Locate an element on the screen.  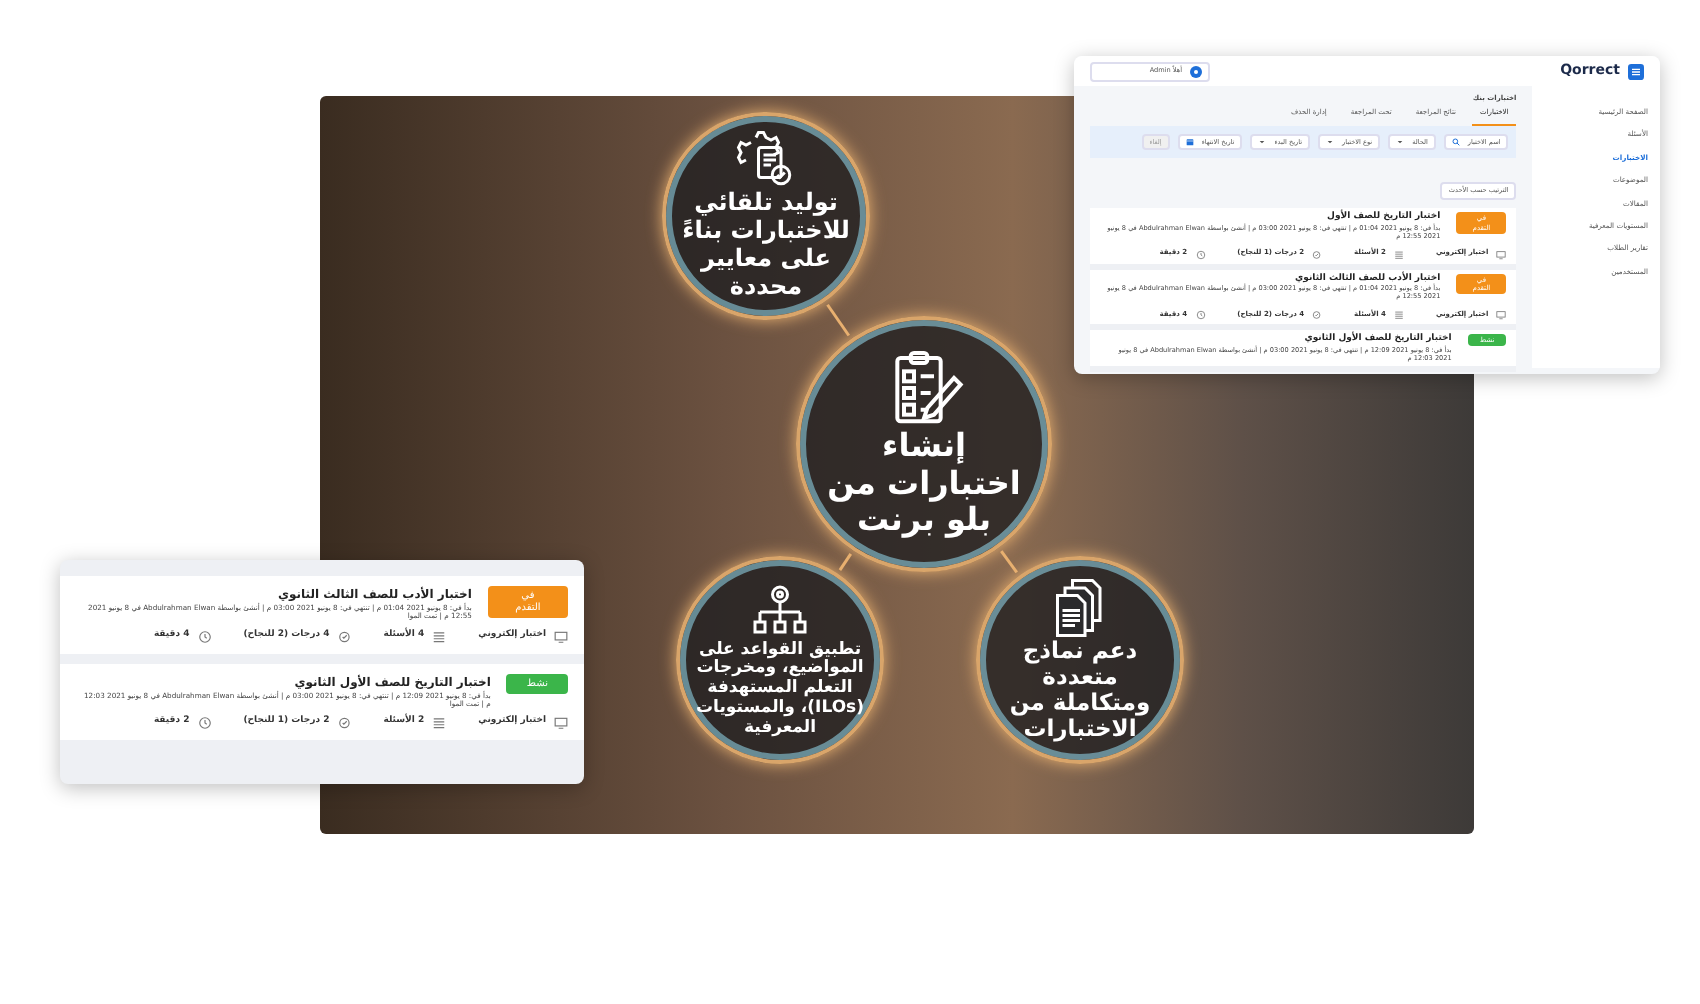
search-icon is located at coordinates (1455, 141).